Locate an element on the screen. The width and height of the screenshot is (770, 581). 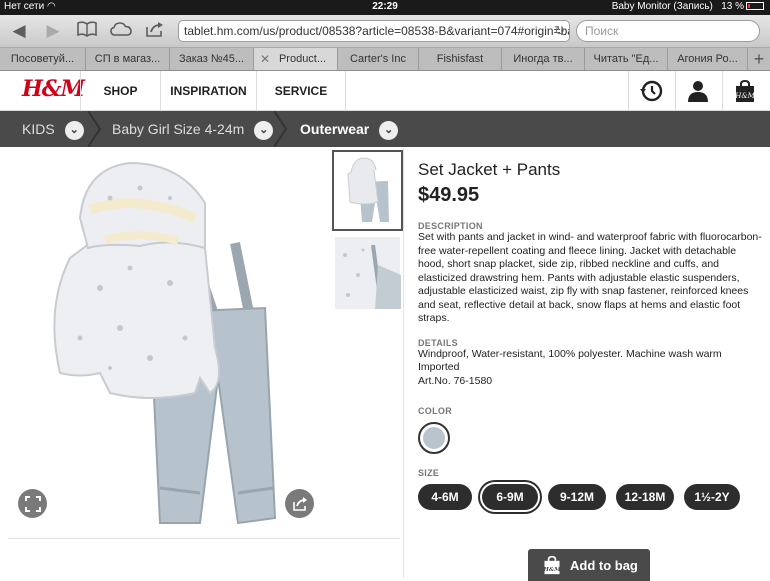
color-label: COLOR is located at coordinates (435, 411).